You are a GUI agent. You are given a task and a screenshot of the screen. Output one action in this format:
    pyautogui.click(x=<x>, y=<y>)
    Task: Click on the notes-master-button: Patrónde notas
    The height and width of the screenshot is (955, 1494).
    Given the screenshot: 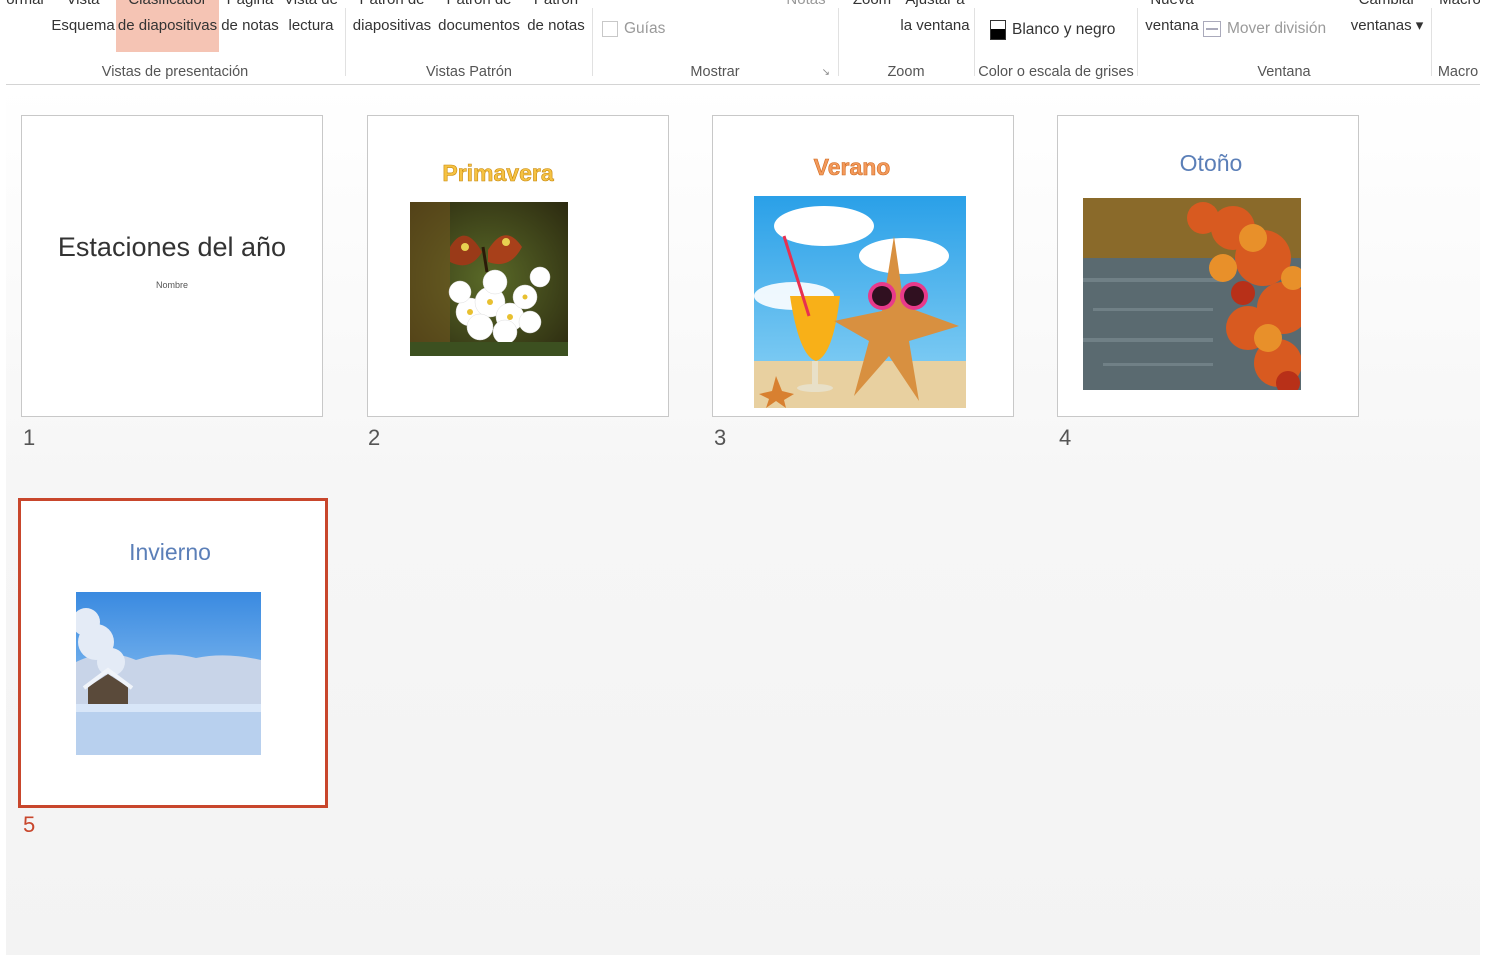 What is the action you would take?
    pyautogui.click(x=556, y=26)
    